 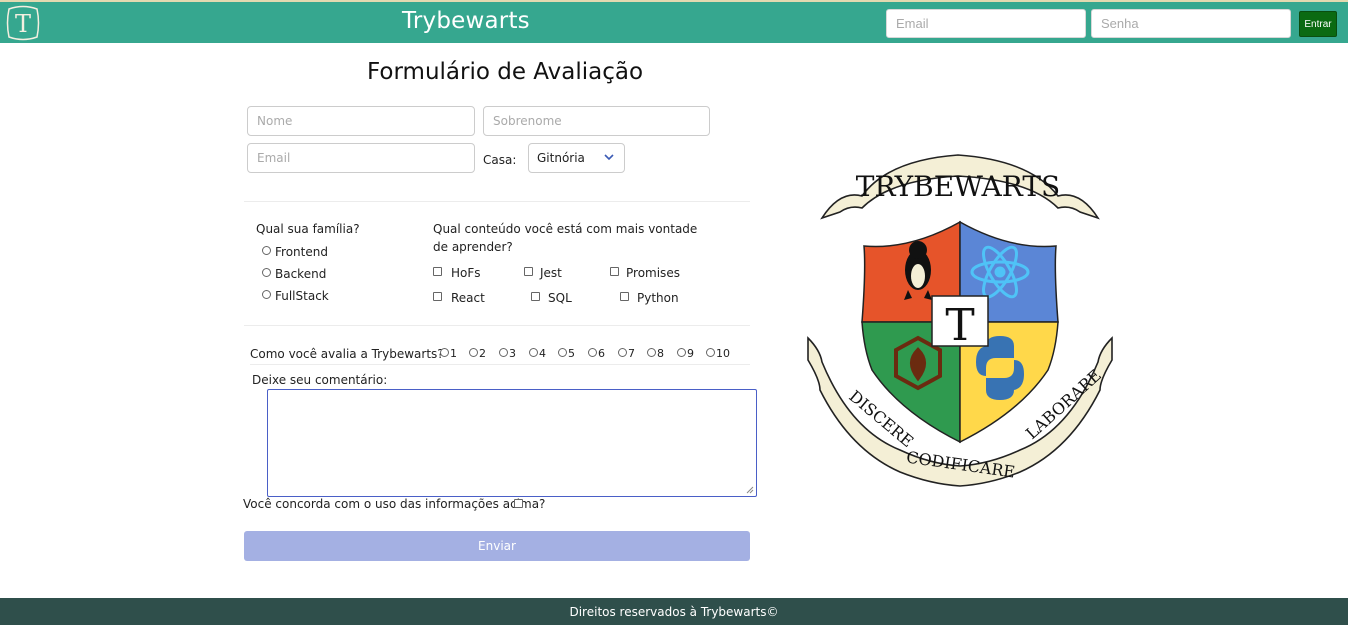 I want to click on content-checkbox-promises, so click(x=614, y=271).